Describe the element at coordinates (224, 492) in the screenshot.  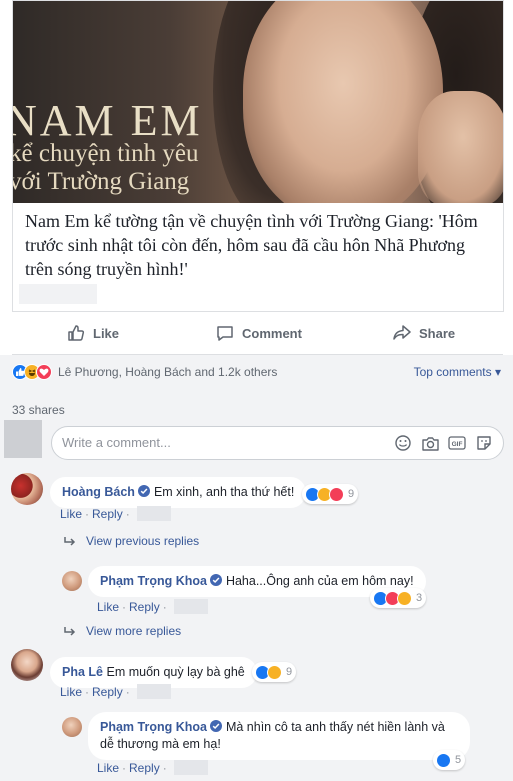
I see `comment-text: Em xinh, anh tha thứ hết!` at that location.